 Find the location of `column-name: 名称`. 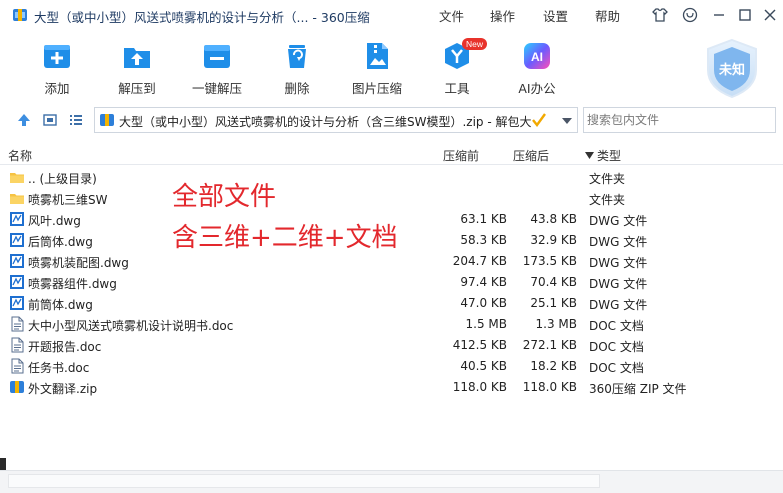

column-name: 名称 is located at coordinates (20, 155).